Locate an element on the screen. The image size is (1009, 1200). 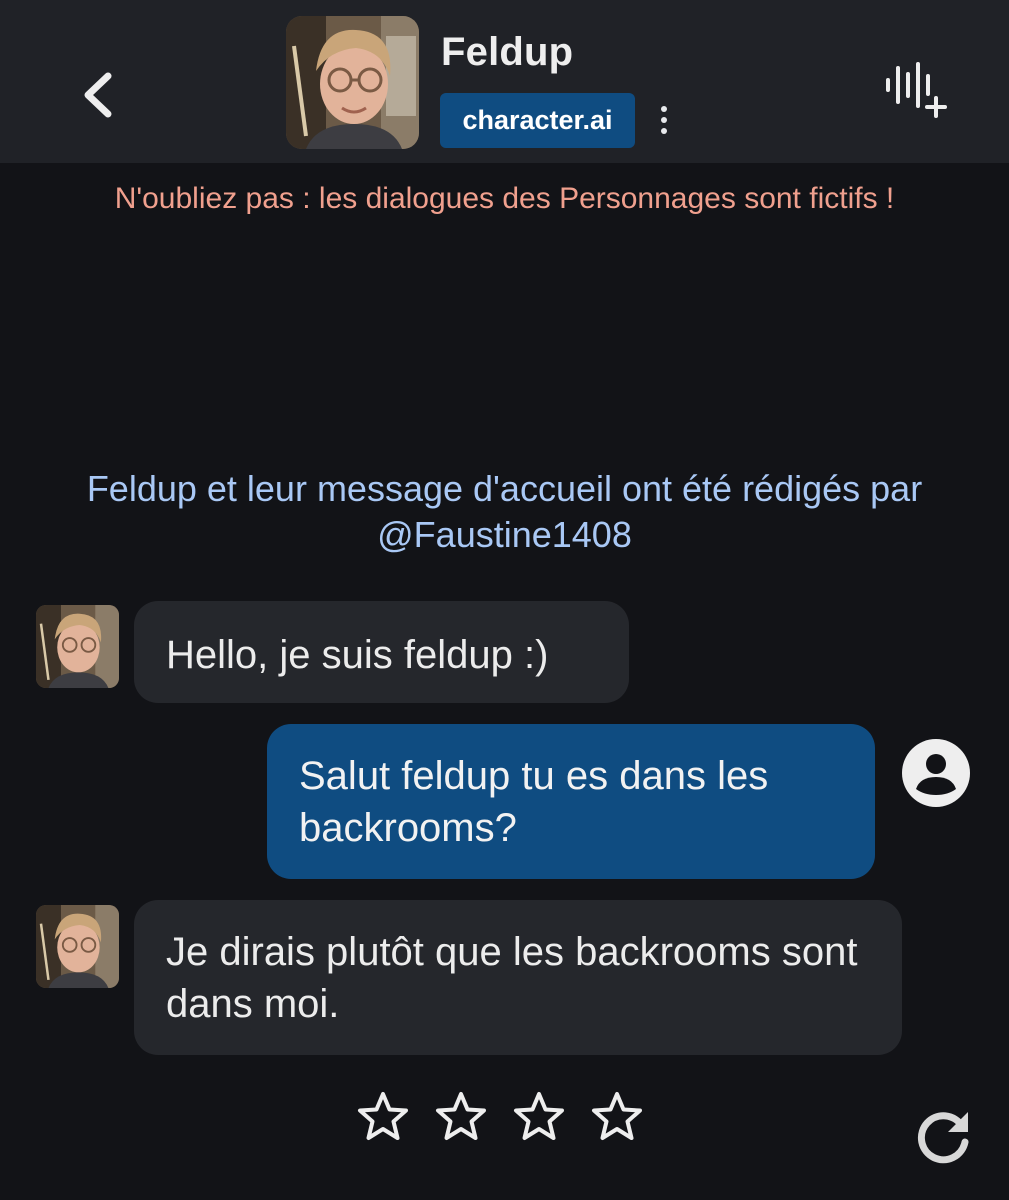
voice-add-icon is located at coordinates (916, 90).